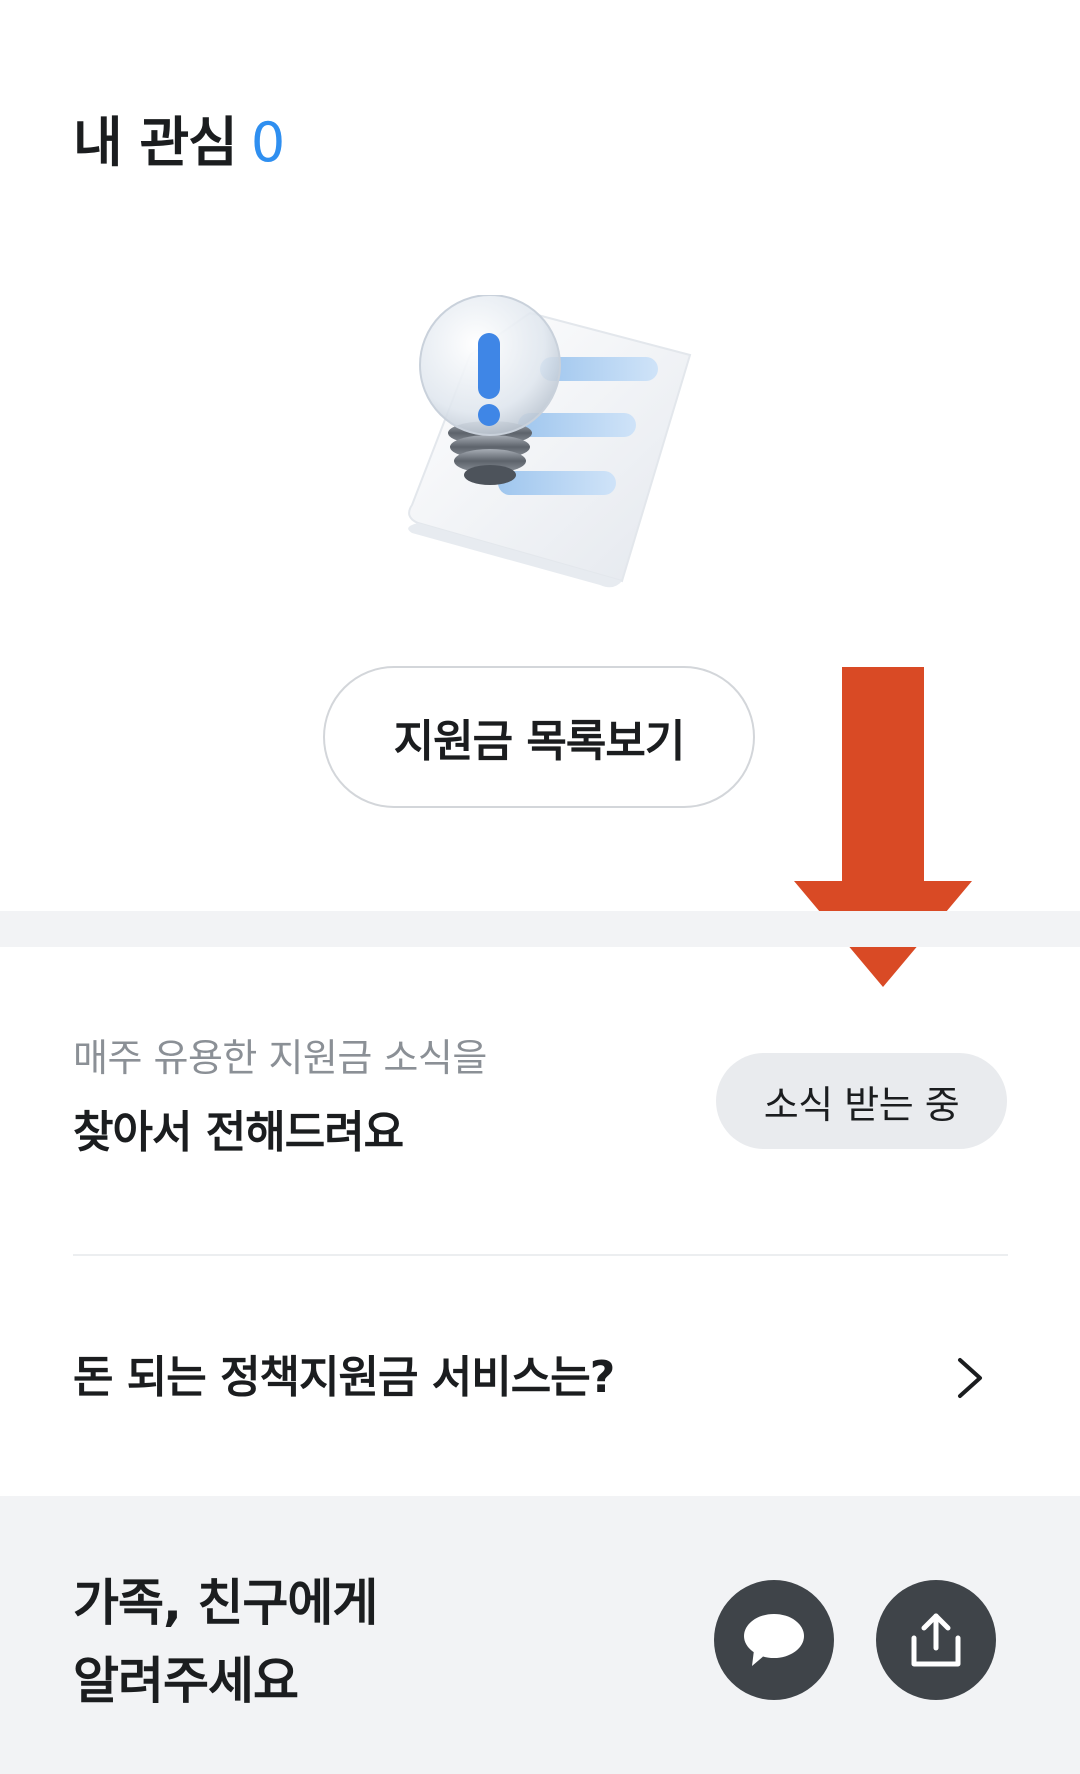 The width and height of the screenshot is (1080, 1774). What do you see at coordinates (539, 737) in the screenshot?
I see `browse-subsidy-list-button: 지원금 목록보기` at bounding box center [539, 737].